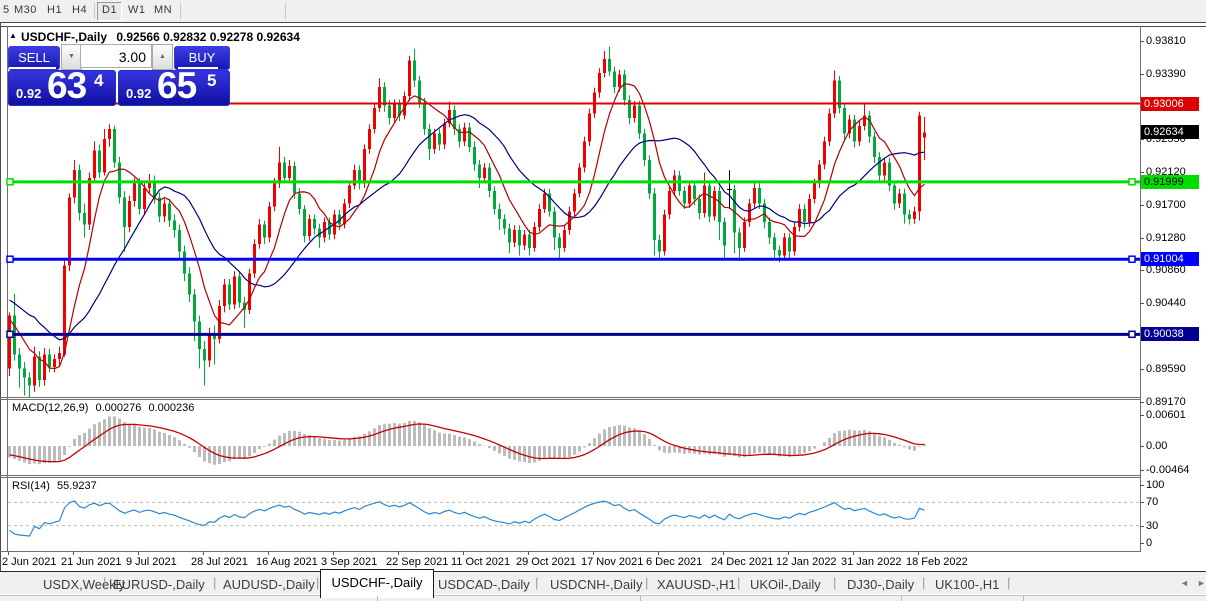 This screenshot has width=1206, height=601. Describe the element at coordinates (612, 562) in the screenshot. I see `date-label: 17 Nov 2021` at that location.